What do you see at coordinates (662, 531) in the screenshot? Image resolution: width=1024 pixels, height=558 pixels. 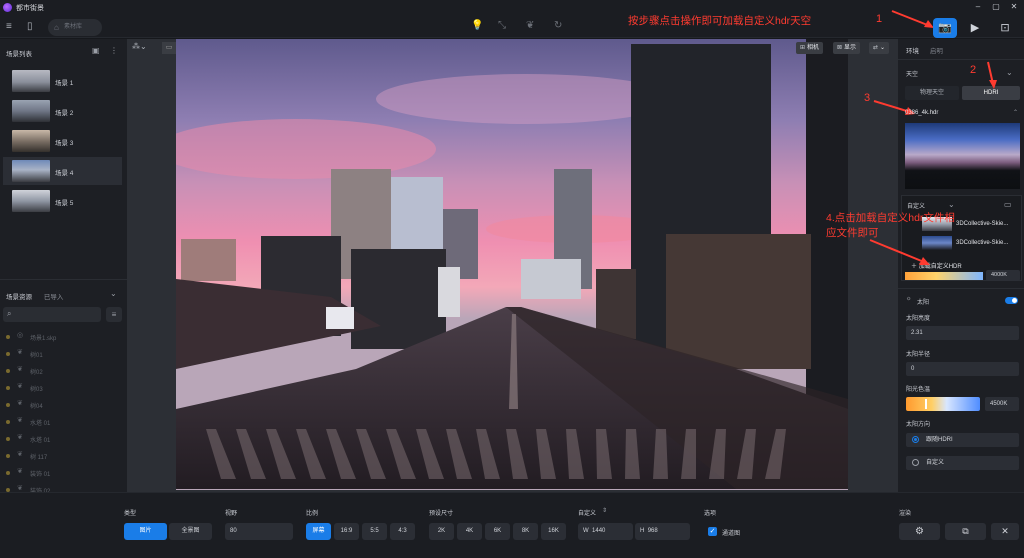 I see `height-input: H 968` at bounding box center [662, 531].